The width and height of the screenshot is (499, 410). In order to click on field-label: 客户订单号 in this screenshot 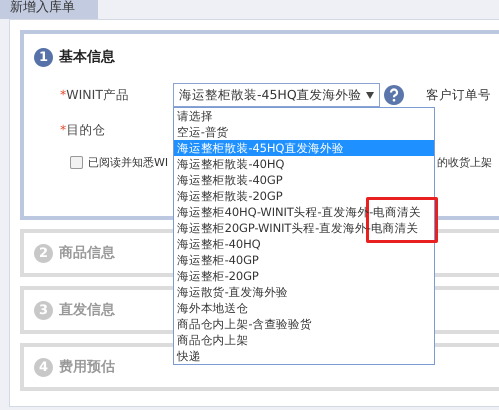, I will do `click(458, 95)`.